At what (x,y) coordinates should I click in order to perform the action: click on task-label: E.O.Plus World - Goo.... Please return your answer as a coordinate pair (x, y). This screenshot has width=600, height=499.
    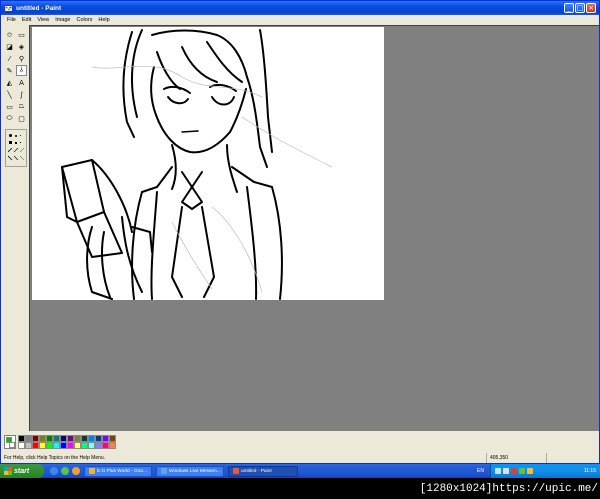
    Looking at the image, I should click on (122, 471).